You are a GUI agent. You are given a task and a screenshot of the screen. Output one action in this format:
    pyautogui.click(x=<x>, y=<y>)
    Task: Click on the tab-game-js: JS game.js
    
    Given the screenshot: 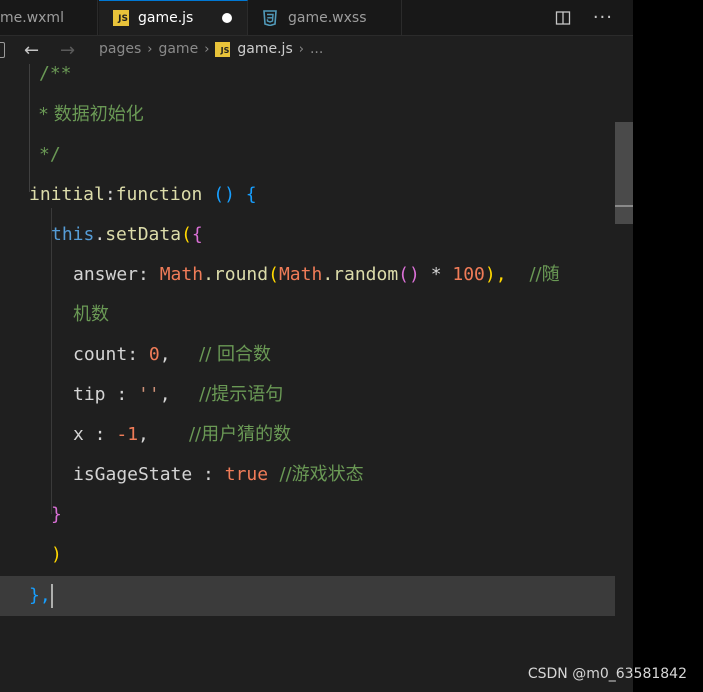 What is the action you would take?
    pyautogui.click(x=173, y=17)
    